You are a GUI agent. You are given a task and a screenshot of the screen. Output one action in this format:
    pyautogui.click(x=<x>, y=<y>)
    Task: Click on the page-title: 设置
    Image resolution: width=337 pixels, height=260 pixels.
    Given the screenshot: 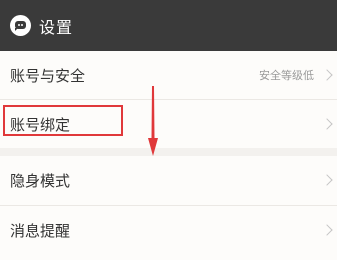 What is the action you would take?
    pyautogui.click(x=56, y=27)
    